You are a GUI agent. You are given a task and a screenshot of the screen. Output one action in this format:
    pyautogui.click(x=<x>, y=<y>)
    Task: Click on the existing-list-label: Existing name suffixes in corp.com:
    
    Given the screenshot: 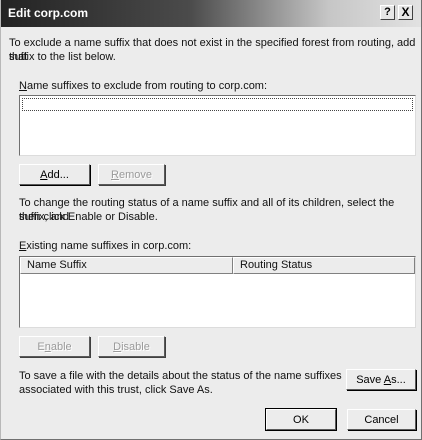 What is the action you would take?
    pyautogui.click(x=105, y=246)
    